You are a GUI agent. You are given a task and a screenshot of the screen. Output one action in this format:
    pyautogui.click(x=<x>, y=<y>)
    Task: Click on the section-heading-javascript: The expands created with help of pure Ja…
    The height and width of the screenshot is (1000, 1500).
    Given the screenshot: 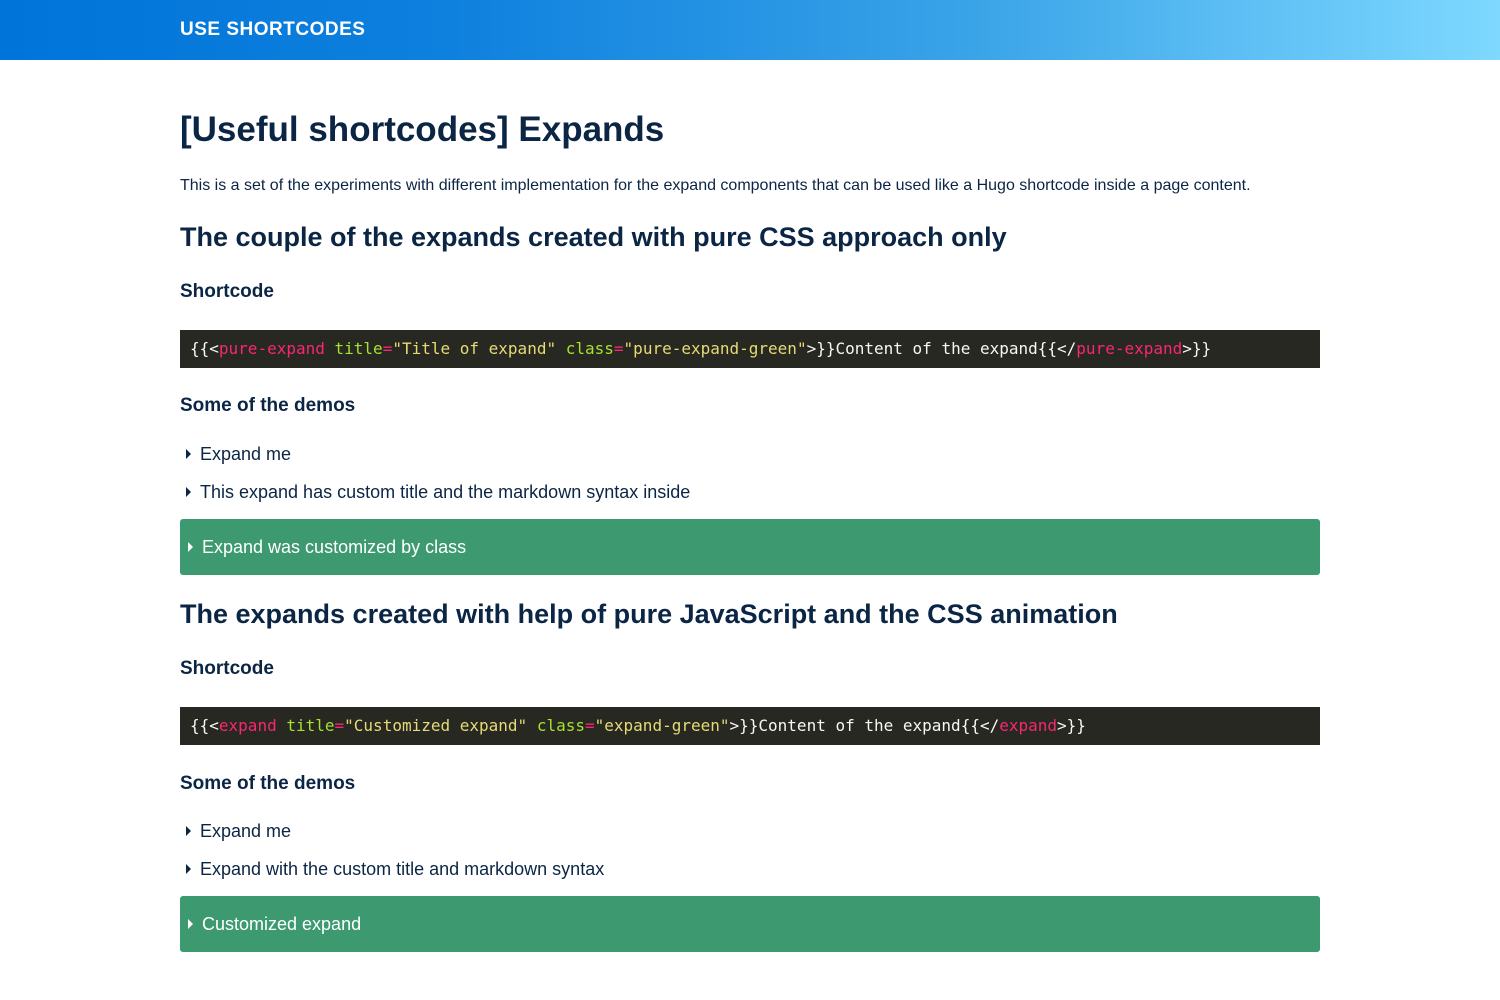 What is the action you would take?
    pyautogui.click(x=649, y=614)
    